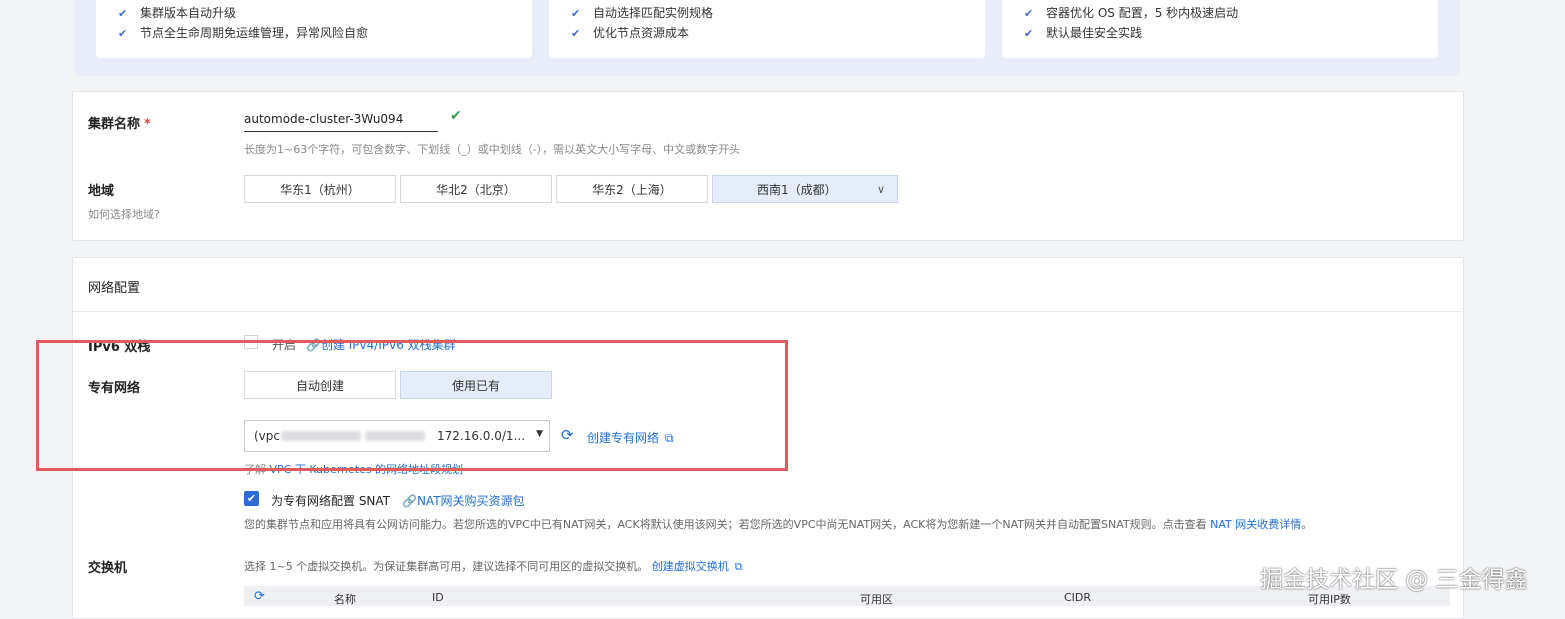 Image resolution: width=1565 pixels, height=619 pixels. What do you see at coordinates (456, 116) in the screenshot?
I see `valid-check-icon: ✔` at bounding box center [456, 116].